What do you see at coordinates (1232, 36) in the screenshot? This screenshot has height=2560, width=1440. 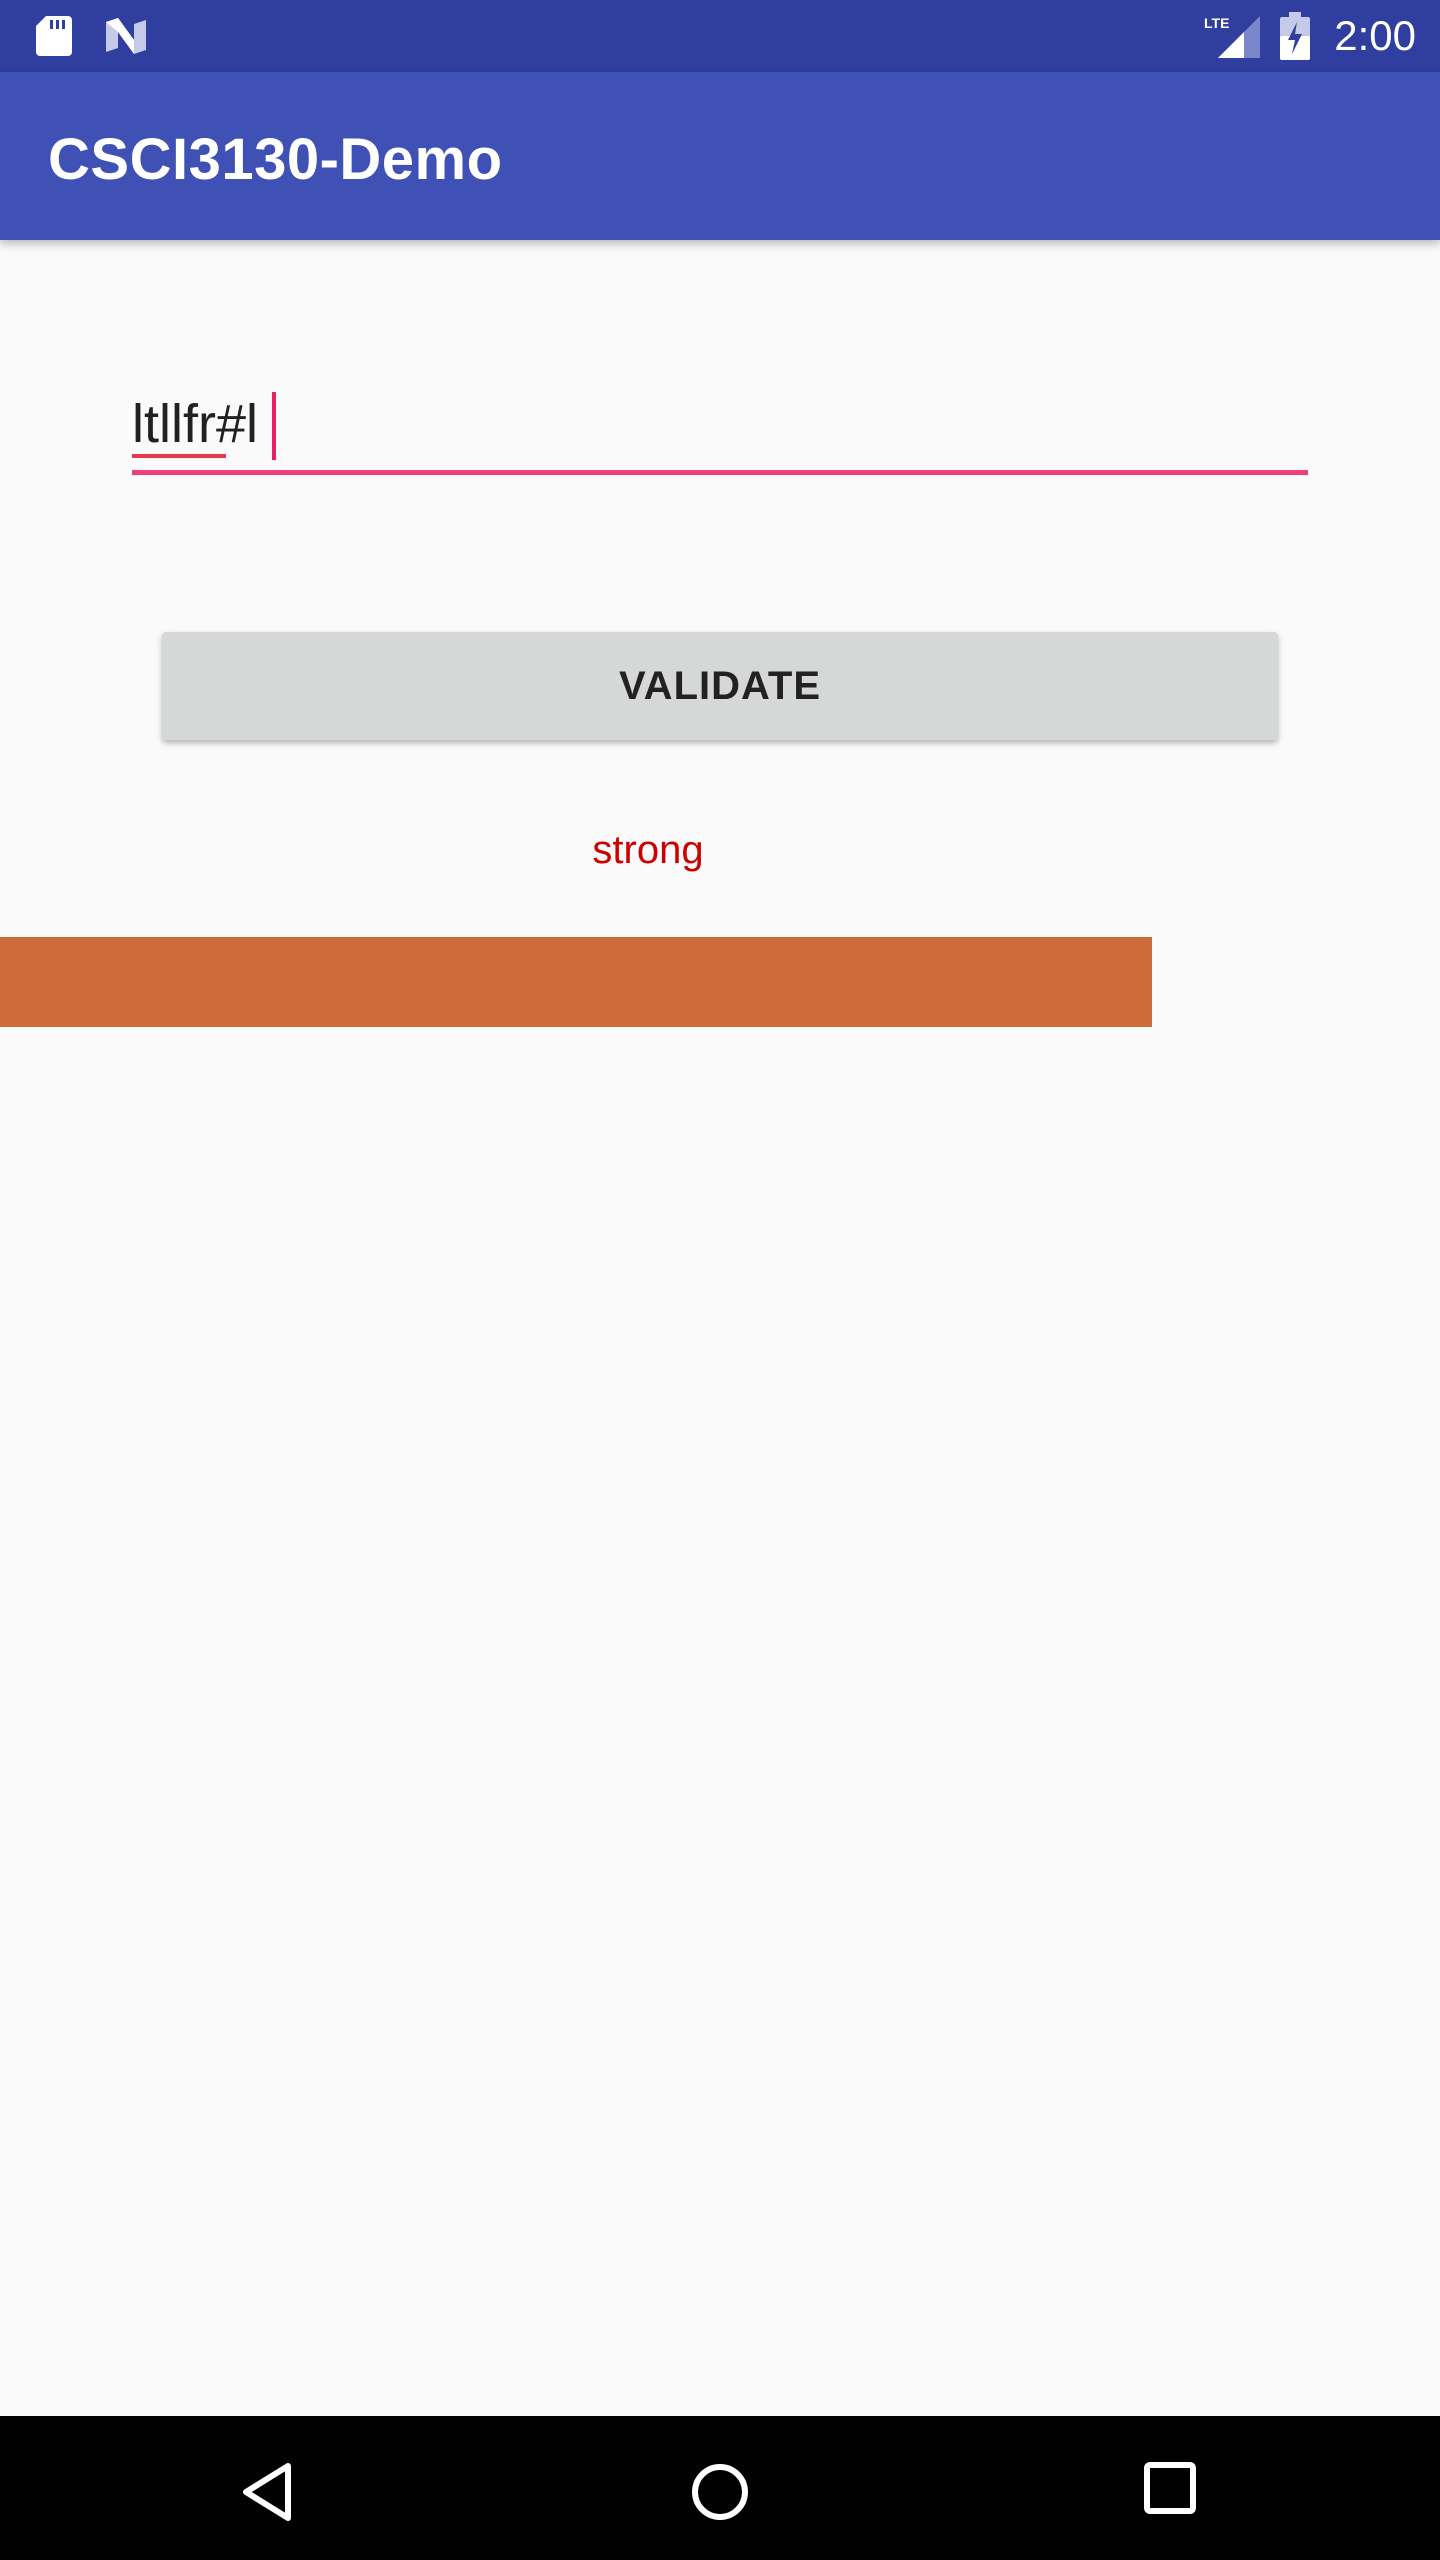 I see `lte-signal-icon: LTE` at bounding box center [1232, 36].